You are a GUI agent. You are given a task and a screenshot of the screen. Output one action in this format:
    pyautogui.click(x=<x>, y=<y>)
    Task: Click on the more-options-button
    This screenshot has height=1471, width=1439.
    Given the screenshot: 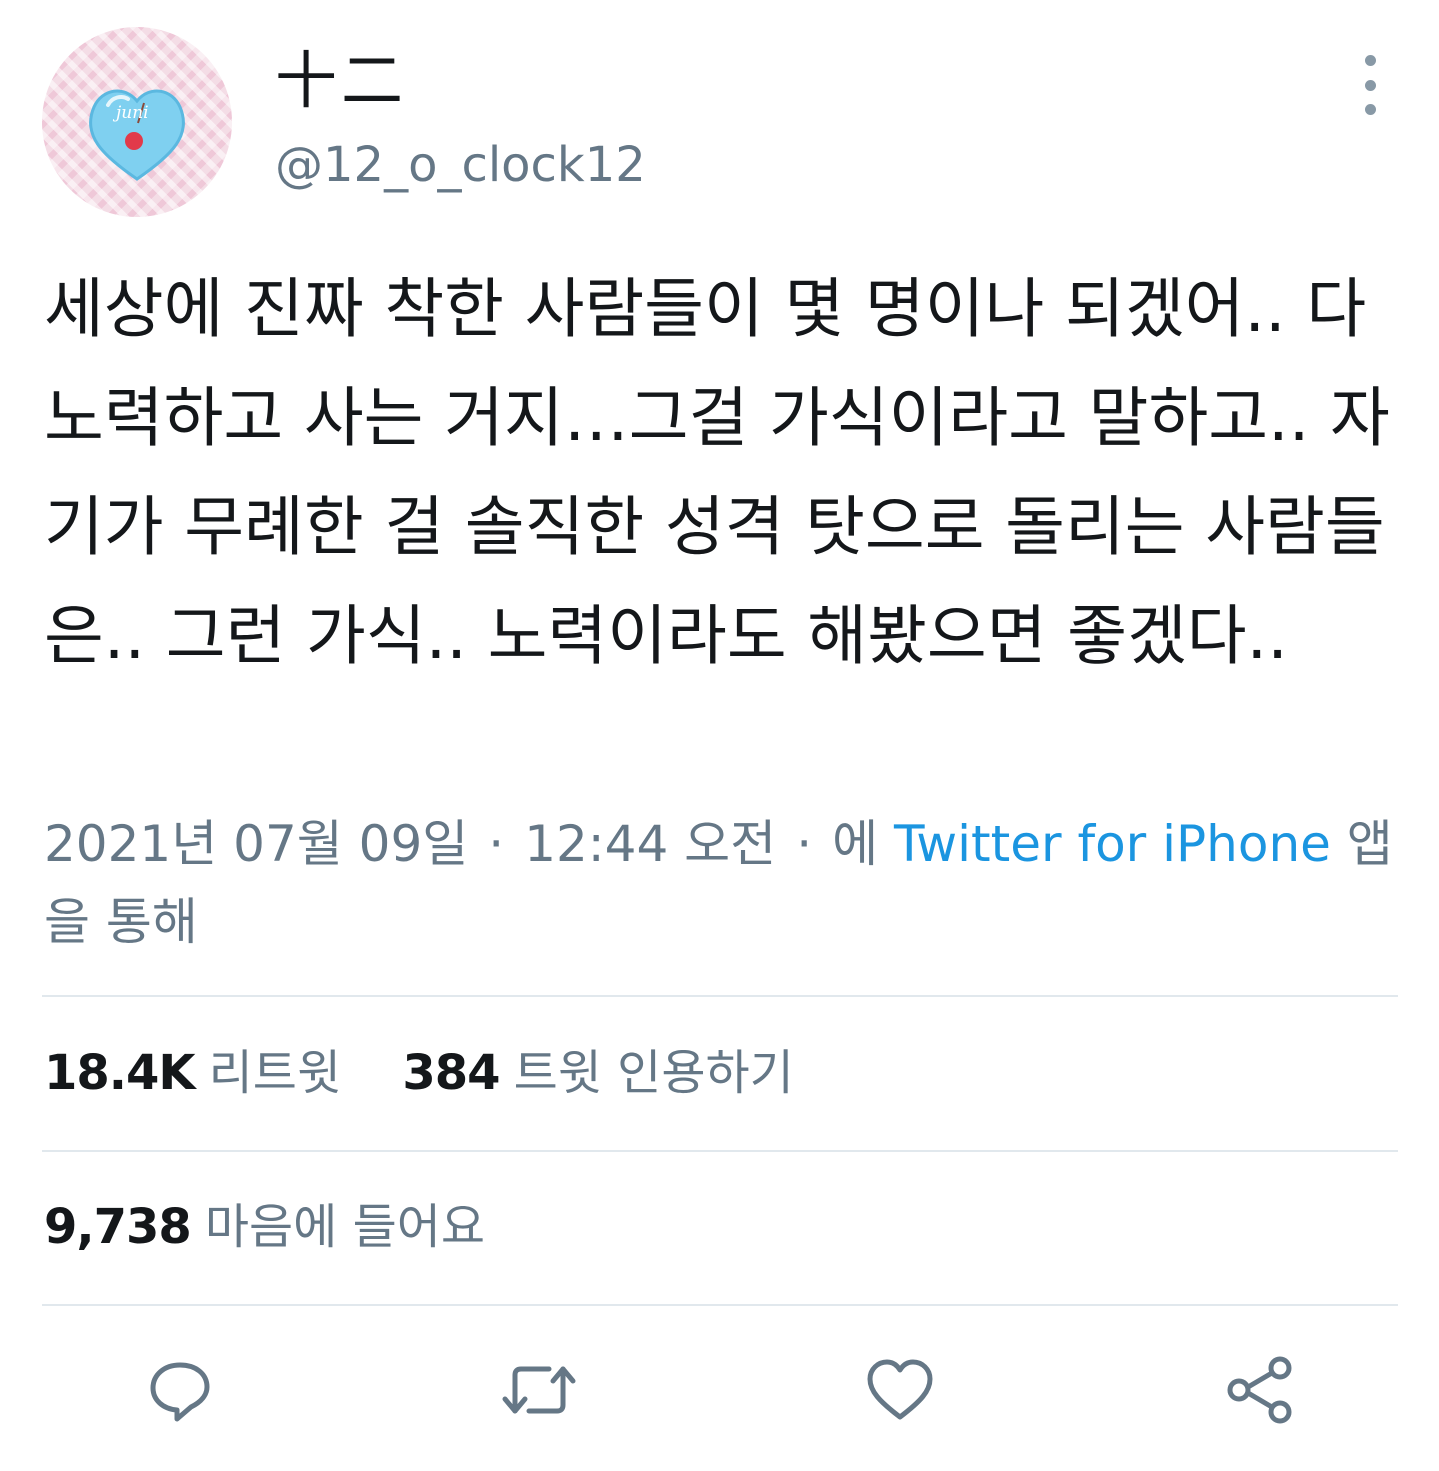 What is the action you would take?
    pyautogui.click(x=1370, y=85)
    